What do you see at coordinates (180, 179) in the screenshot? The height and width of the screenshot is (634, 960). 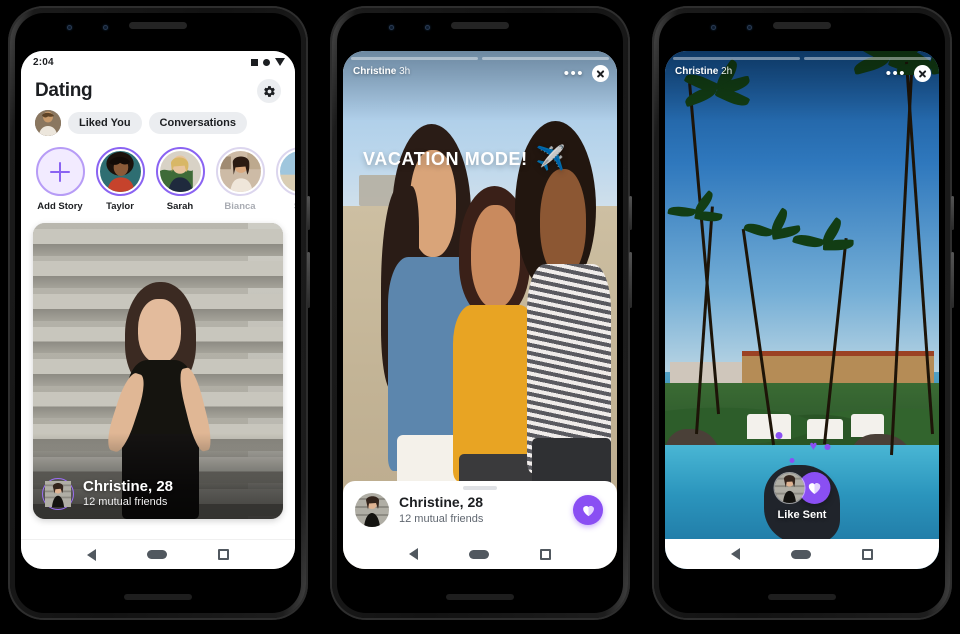 I see `story-sarah: Sarah` at bounding box center [180, 179].